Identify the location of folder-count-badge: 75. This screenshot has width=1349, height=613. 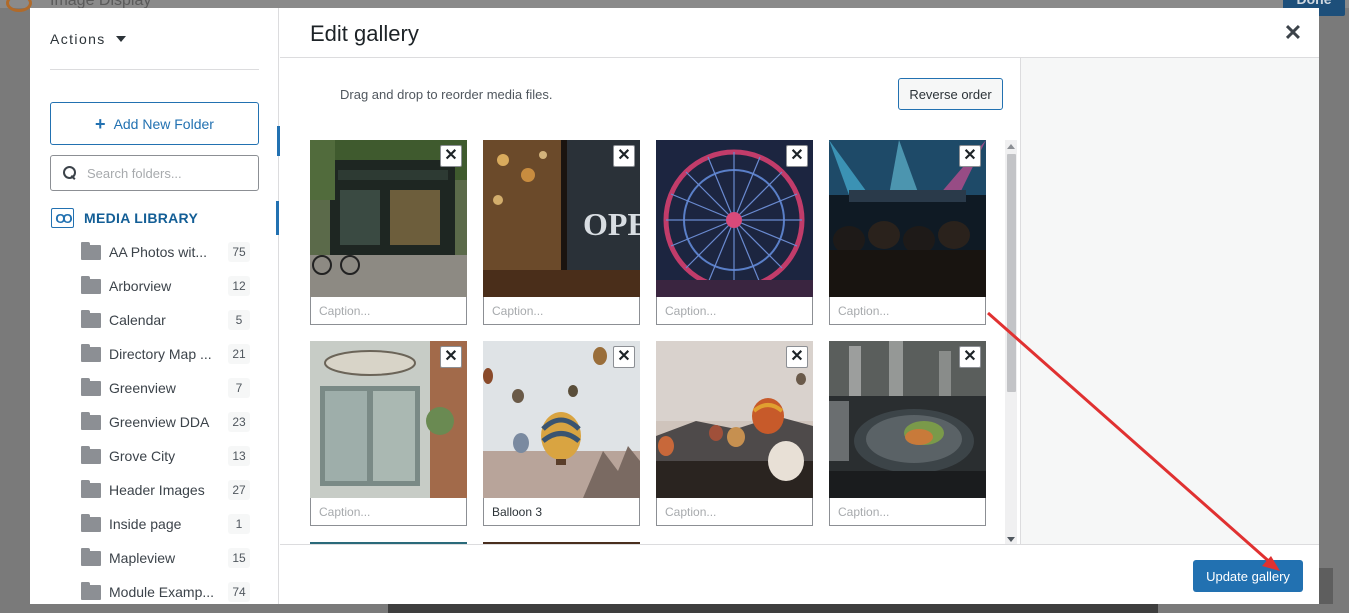
(239, 252).